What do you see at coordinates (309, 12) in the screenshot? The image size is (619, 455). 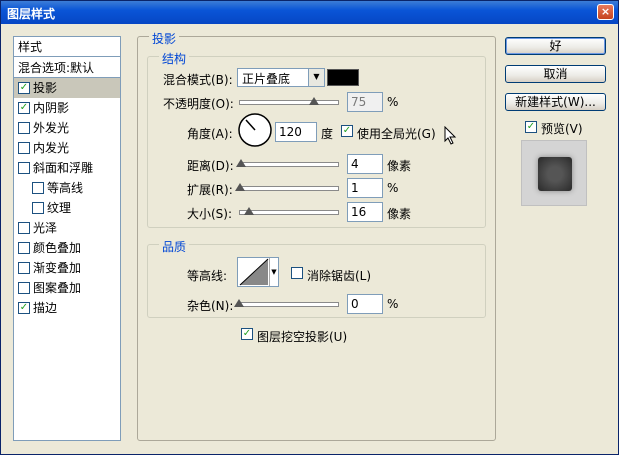 I see `title-bar: 图层样式 ×` at bounding box center [309, 12].